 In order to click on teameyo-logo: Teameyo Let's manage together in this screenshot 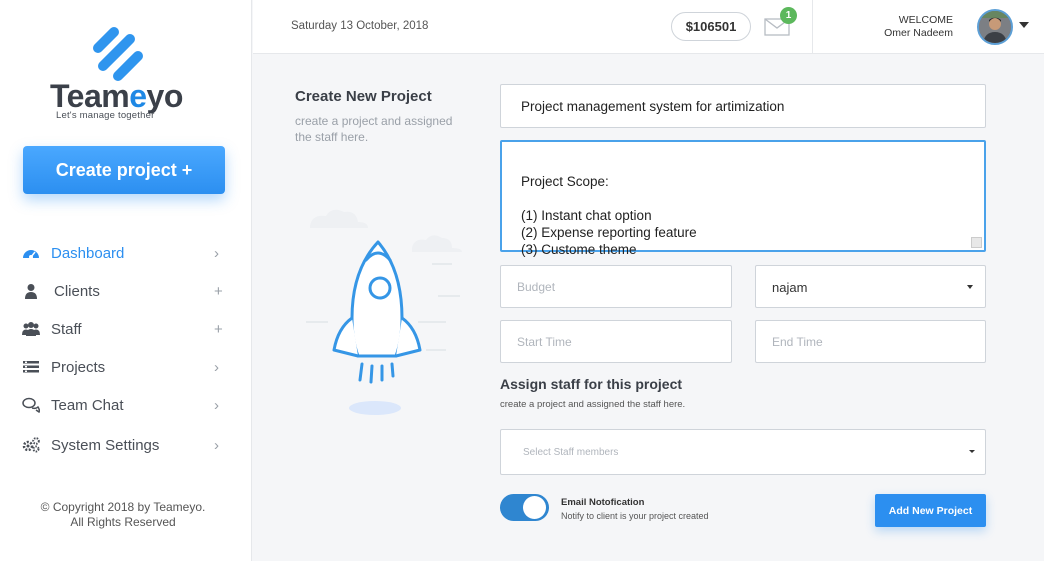, I will do `click(130, 72)`.